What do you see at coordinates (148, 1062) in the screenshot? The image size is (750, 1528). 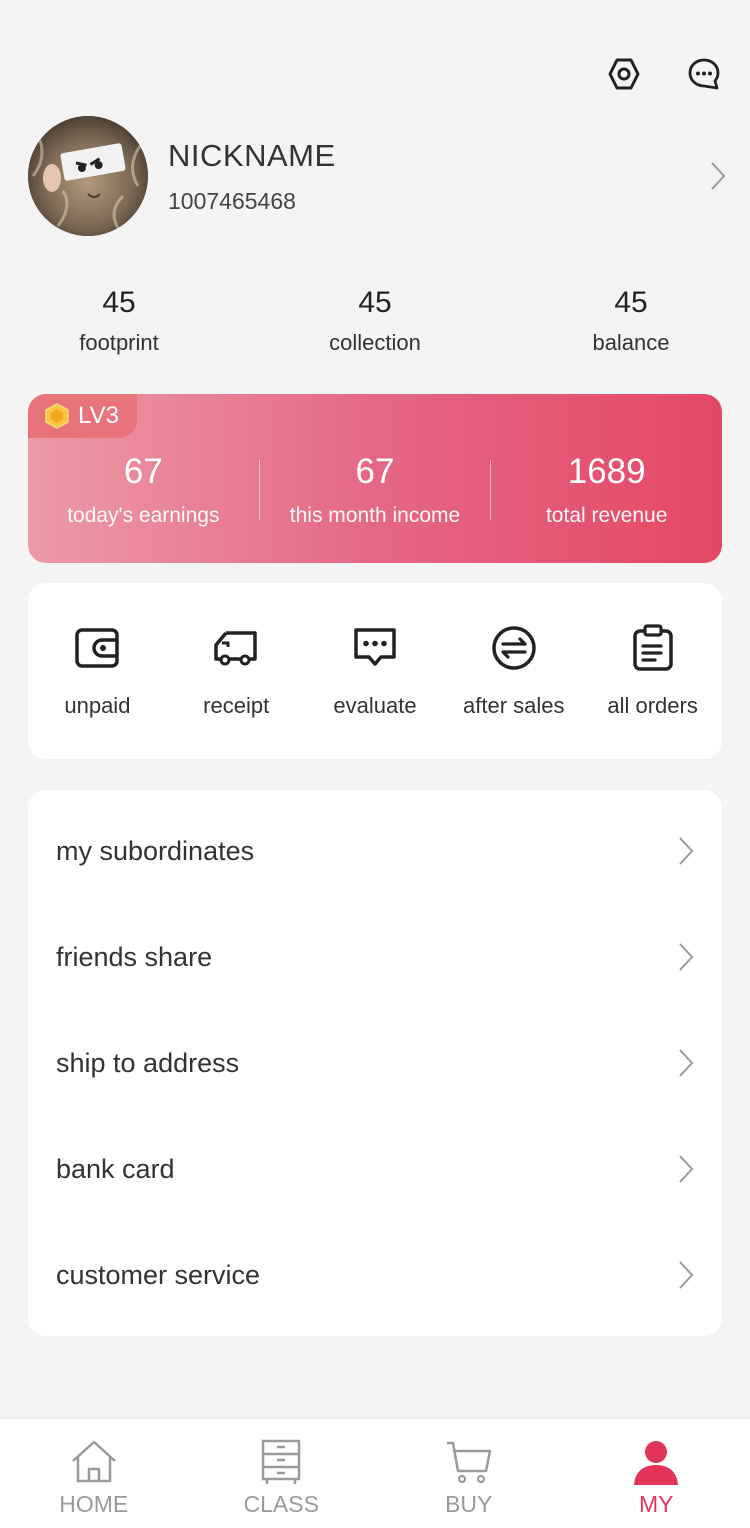 I see `menu-item-label: ship to address` at bounding box center [148, 1062].